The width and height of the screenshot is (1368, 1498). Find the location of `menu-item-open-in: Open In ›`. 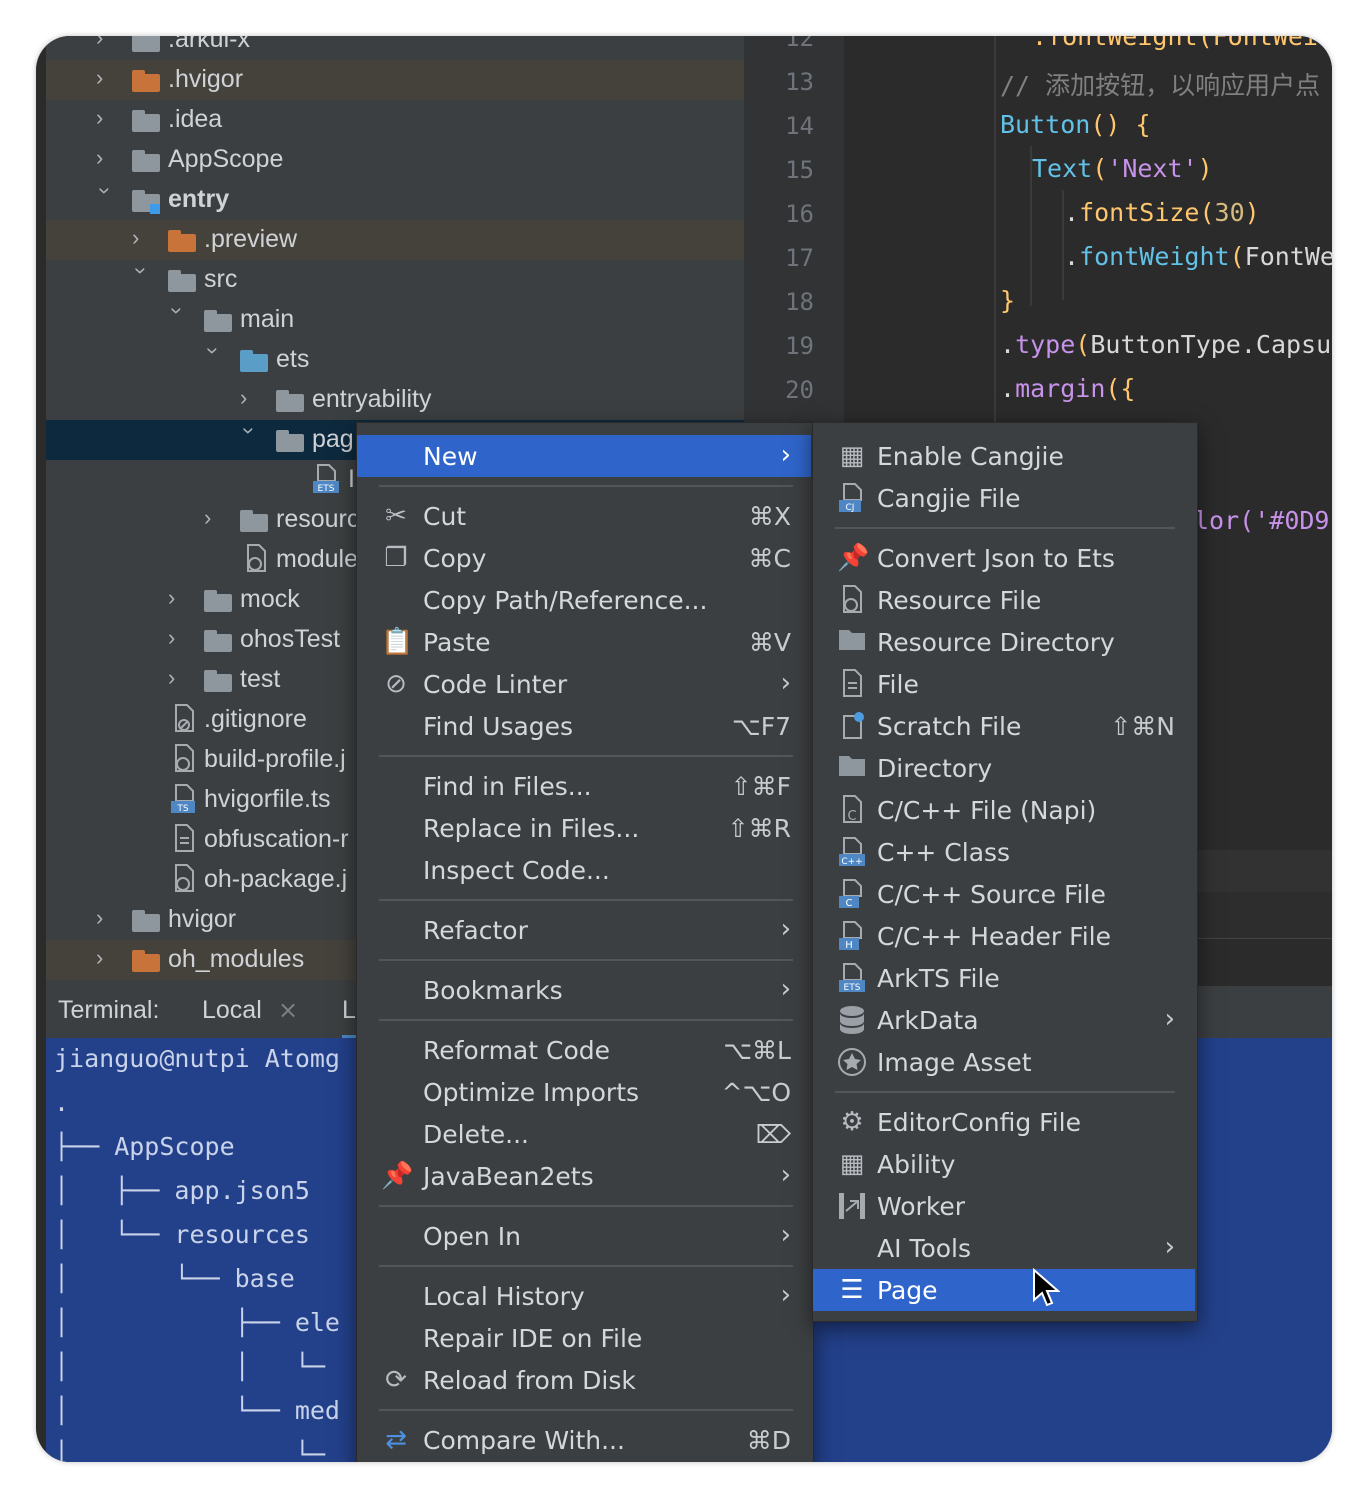

menu-item-open-in: Open In › is located at coordinates (584, 1236).